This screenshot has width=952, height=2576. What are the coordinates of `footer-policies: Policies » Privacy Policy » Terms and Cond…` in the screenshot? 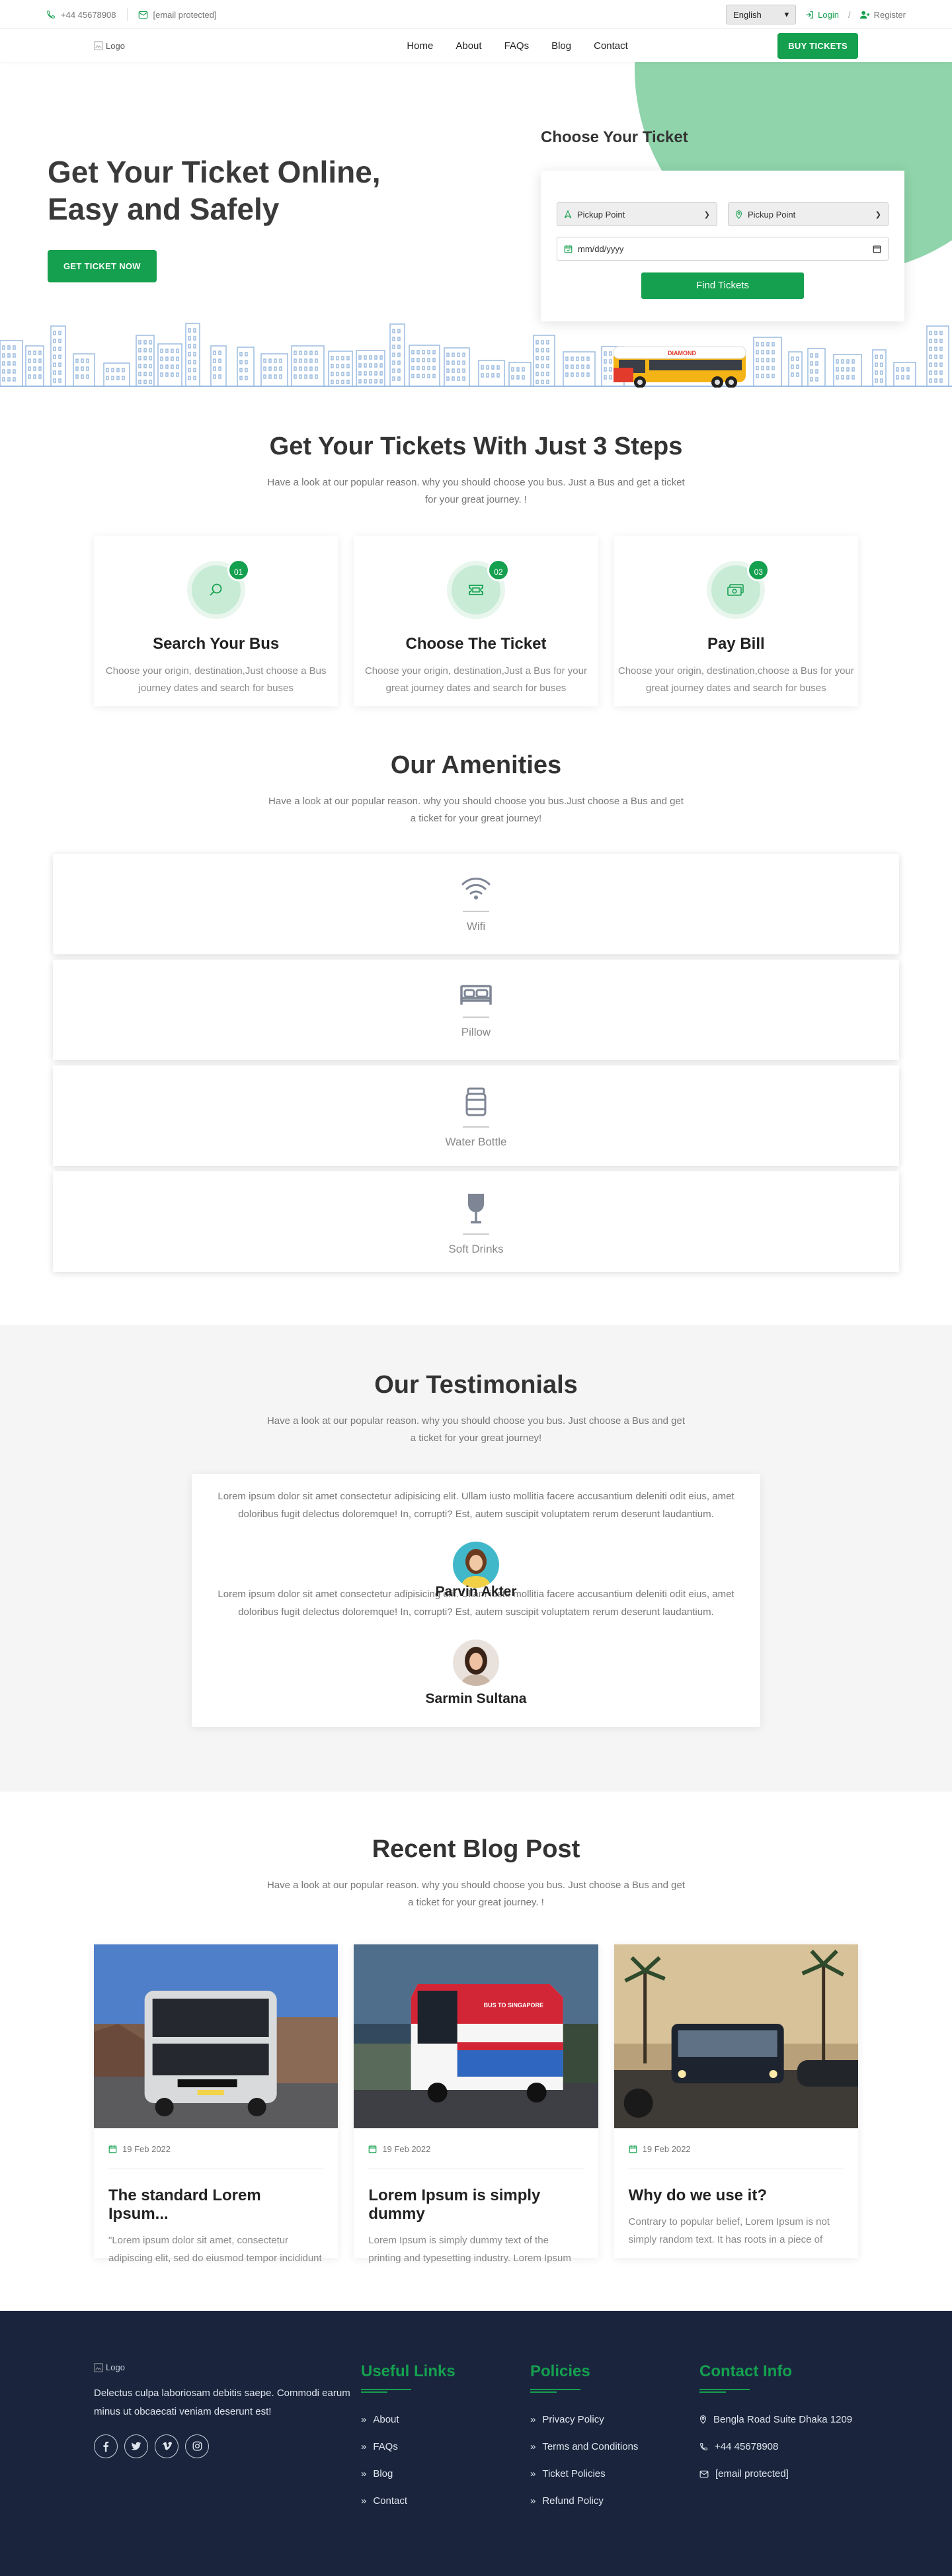 It's located at (614, 2442).